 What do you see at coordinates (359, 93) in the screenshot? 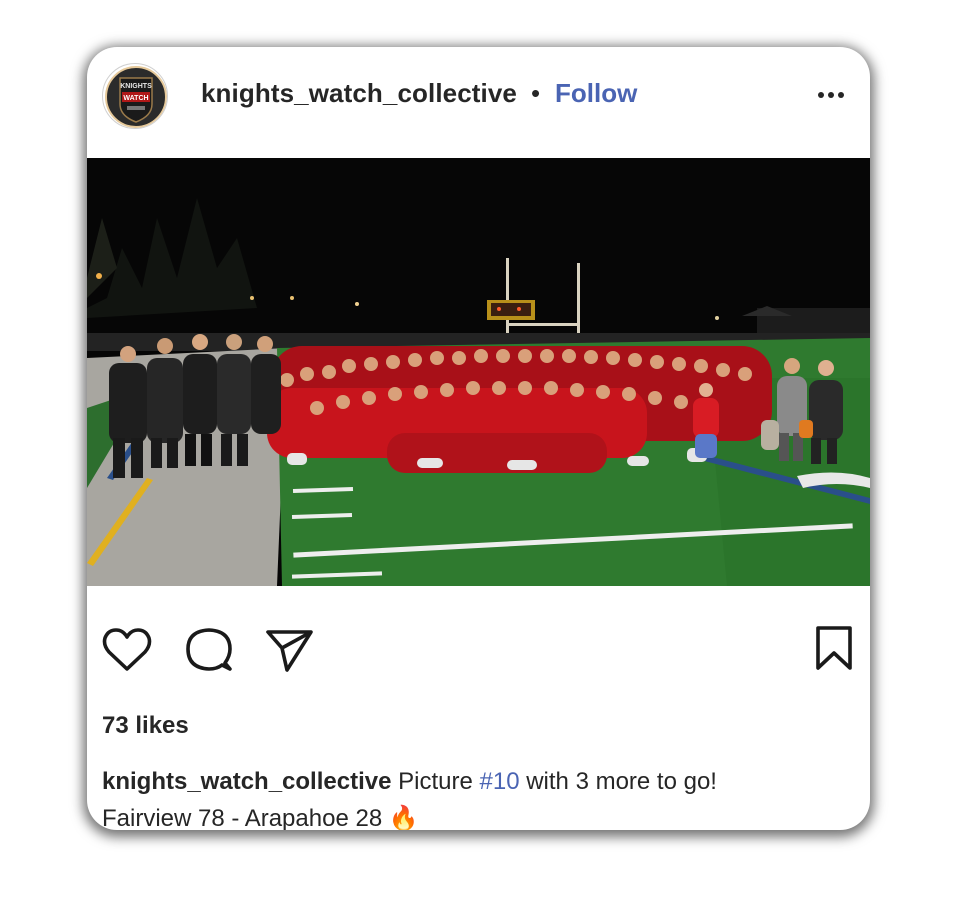
I see `post-username: knights_watch_collective` at bounding box center [359, 93].